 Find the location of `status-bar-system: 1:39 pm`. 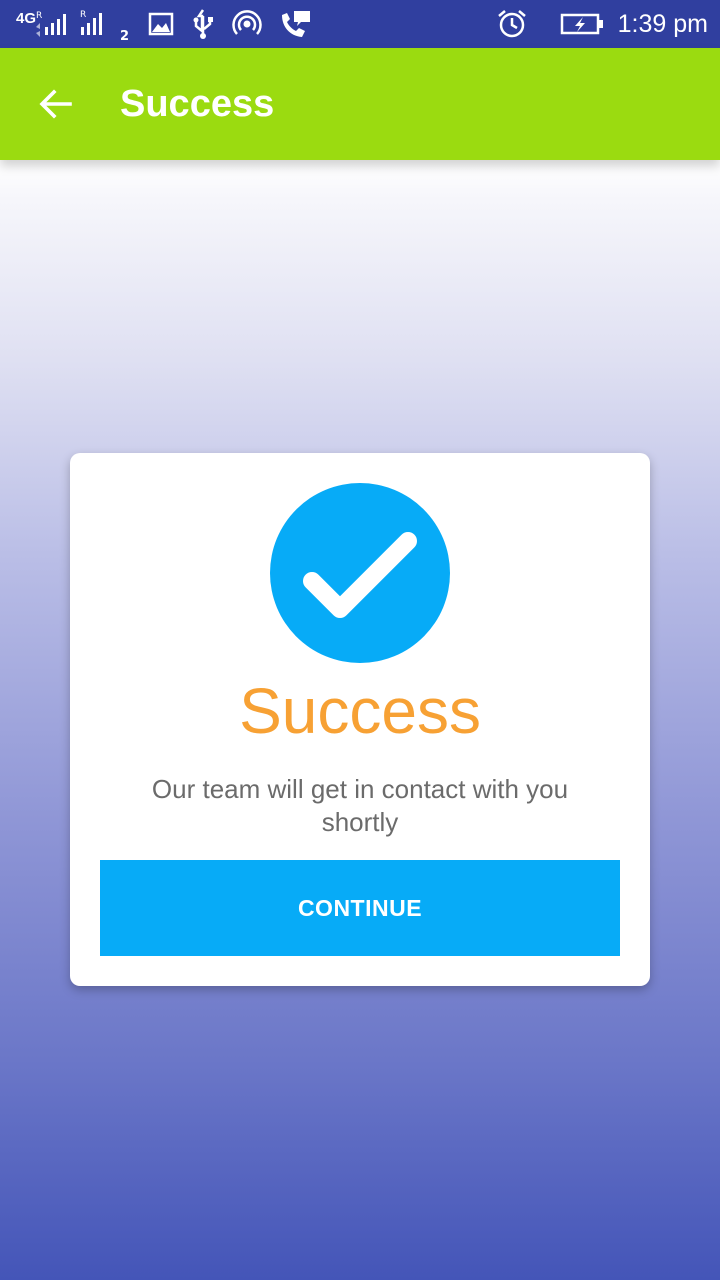

status-bar-system: 1:39 pm is located at coordinates (602, 24).